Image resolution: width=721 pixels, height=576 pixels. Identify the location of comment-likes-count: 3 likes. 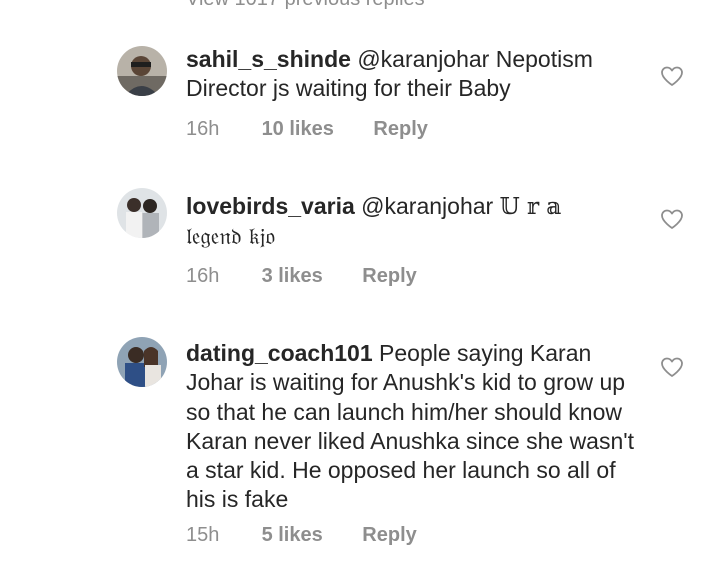
(292, 276).